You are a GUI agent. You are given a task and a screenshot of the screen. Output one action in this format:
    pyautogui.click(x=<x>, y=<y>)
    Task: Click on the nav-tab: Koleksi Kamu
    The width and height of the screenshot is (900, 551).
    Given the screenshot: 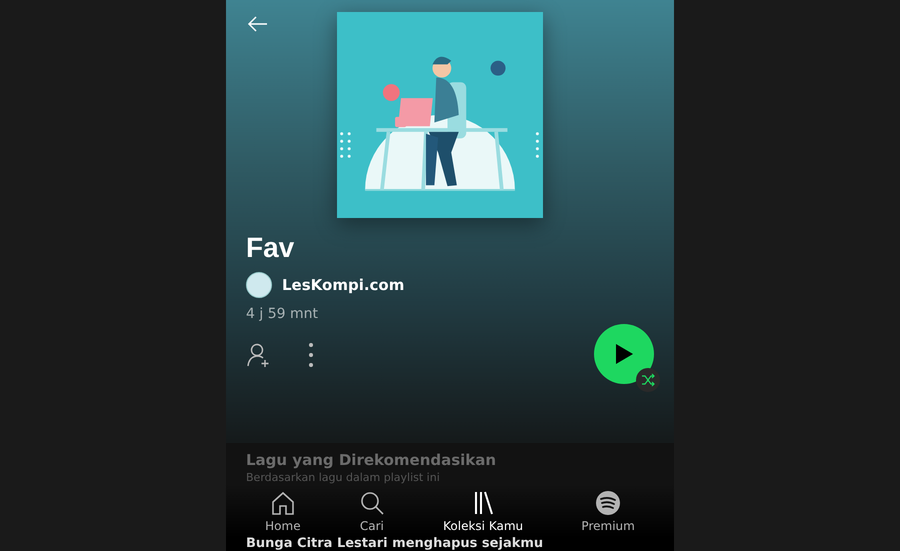 What is the action you would take?
    pyautogui.click(x=483, y=511)
    